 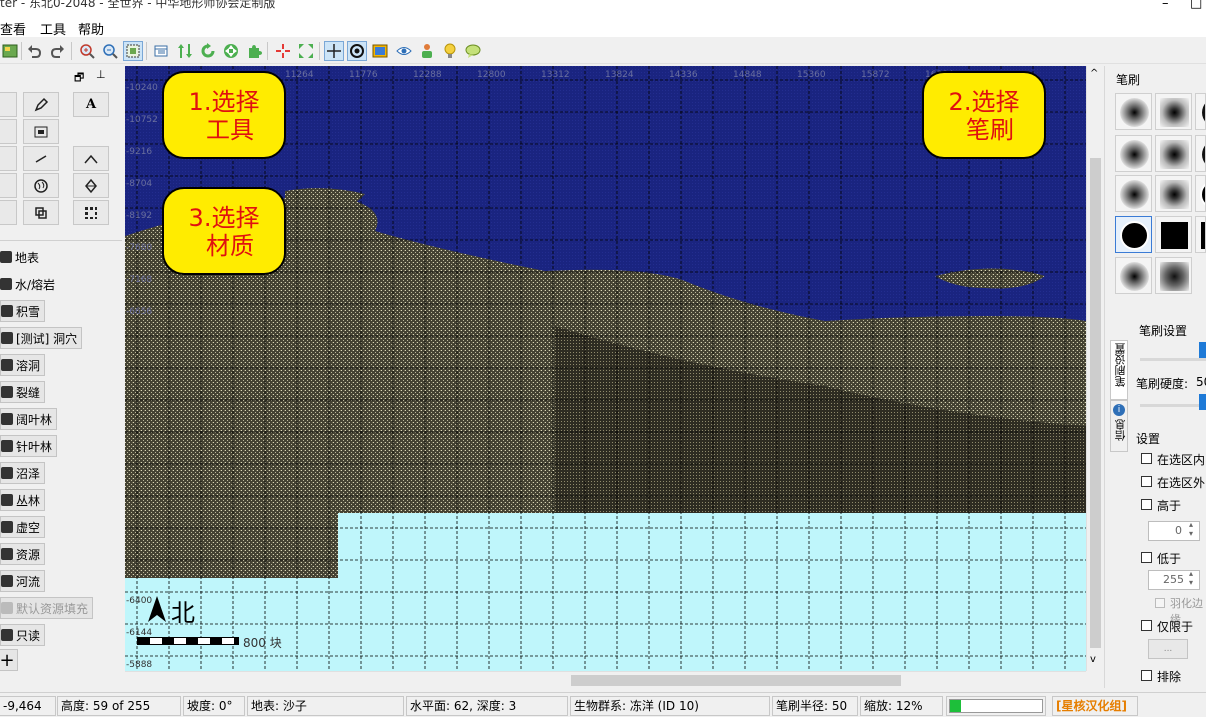 What do you see at coordinates (91, 28) in the screenshot?
I see `menu-help: 帮助` at bounding box center [91, 28].